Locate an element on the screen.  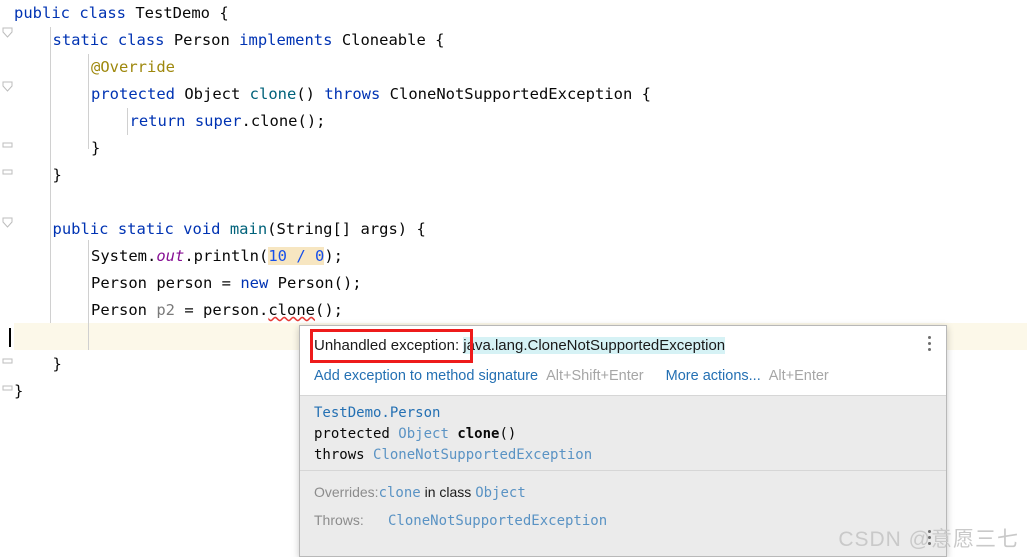
code-token: return is located at coordinates (162, 121).